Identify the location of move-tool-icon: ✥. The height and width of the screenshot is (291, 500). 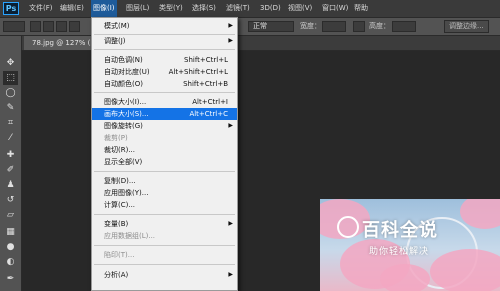
(10, 63).